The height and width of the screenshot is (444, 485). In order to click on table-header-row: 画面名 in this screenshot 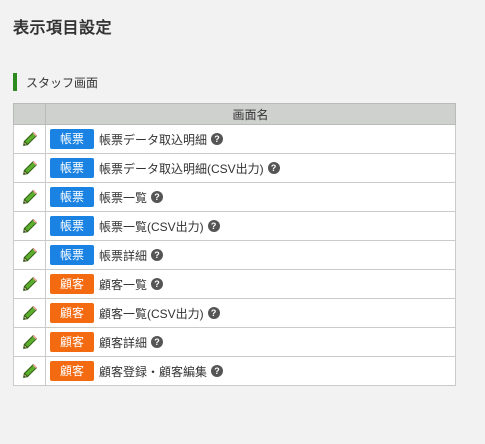, I will do `click(234, 114)`.